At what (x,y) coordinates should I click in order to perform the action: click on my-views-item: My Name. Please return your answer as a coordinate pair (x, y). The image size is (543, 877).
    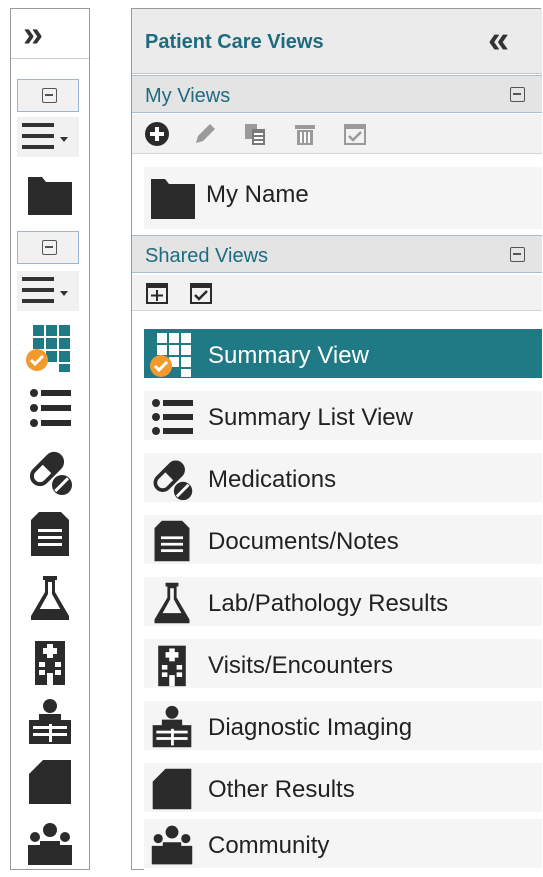
    Looking at the image, I should click on (343, 198).